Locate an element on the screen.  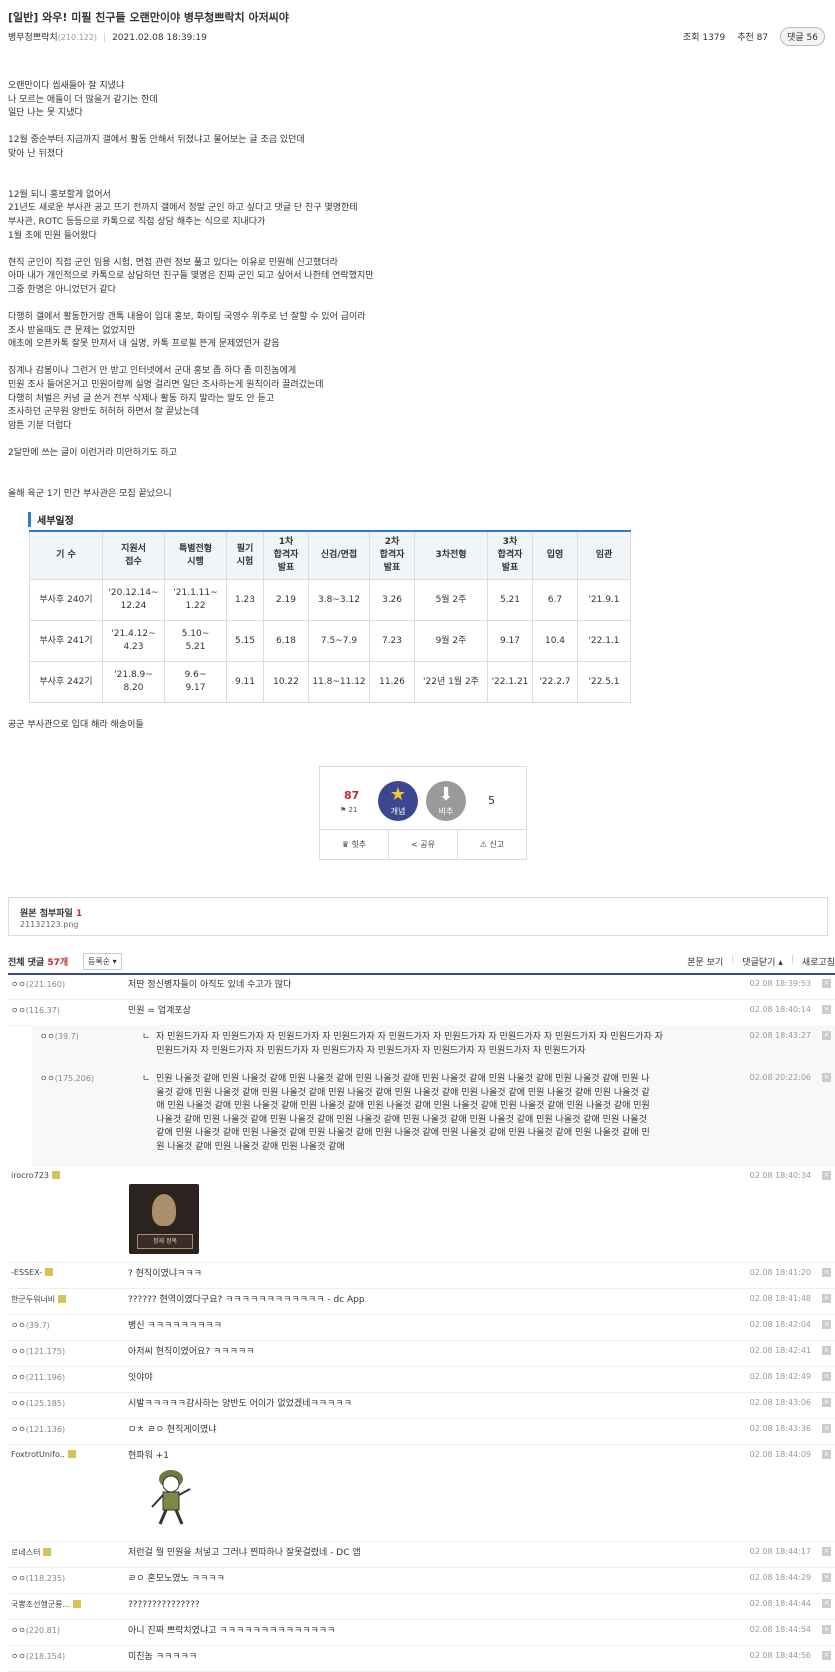
comment-author: ㅇㅇ(218.154) is located at coordinates (38, 1656).